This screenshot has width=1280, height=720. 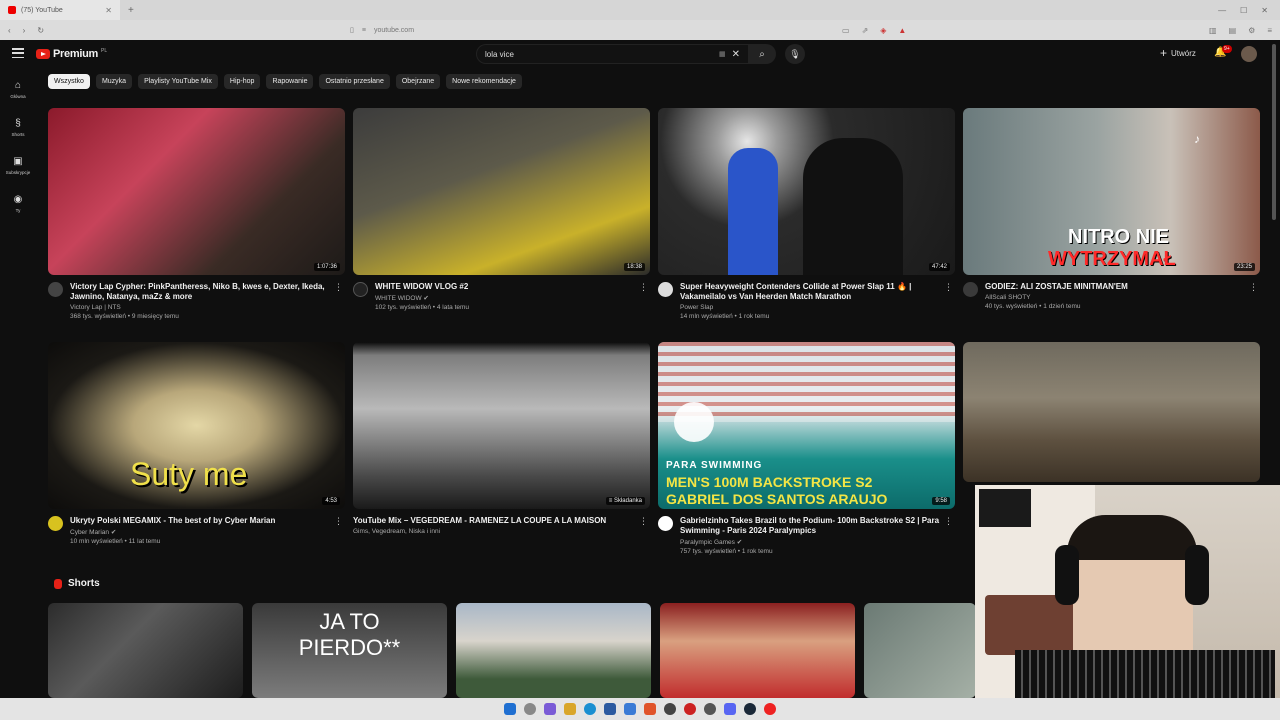 I want to click on record-icon, so click(x=770, y=709).